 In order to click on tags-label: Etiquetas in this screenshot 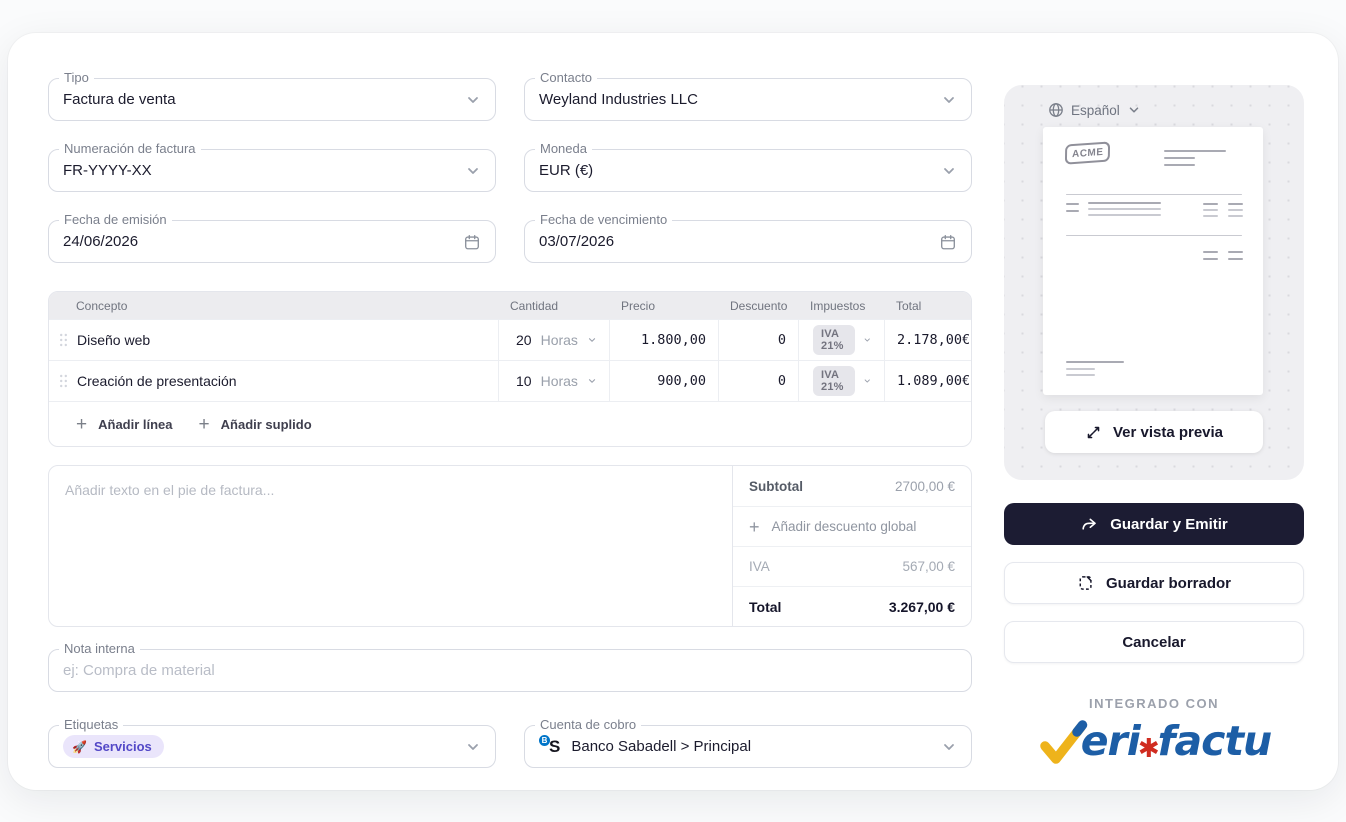, I will do `click(91, 724)`.